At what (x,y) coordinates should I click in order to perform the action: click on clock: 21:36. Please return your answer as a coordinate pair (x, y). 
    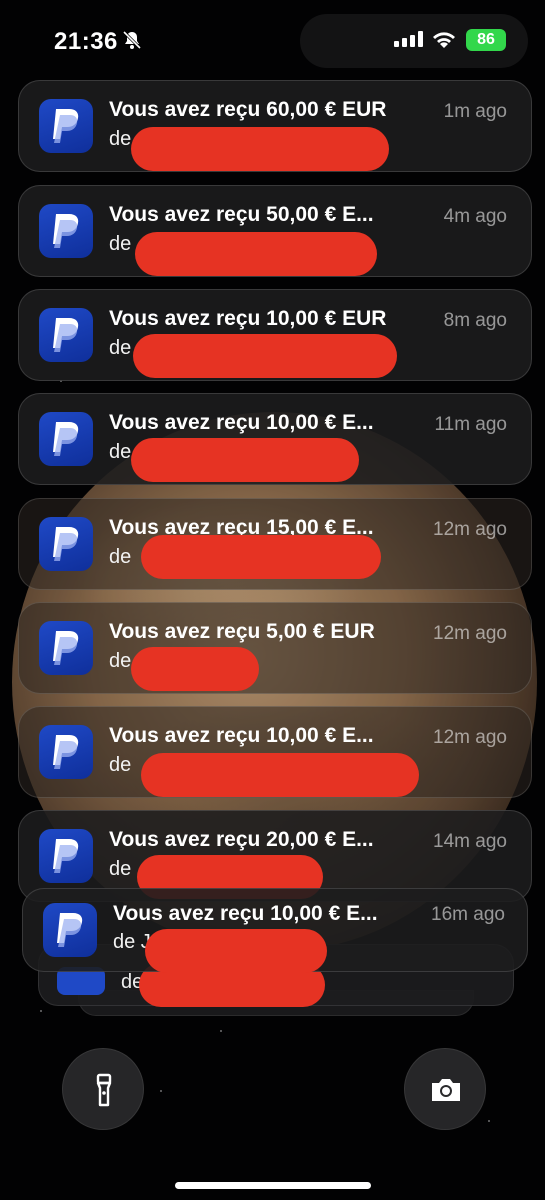
    Looking at the image, I should click on (86, 41).